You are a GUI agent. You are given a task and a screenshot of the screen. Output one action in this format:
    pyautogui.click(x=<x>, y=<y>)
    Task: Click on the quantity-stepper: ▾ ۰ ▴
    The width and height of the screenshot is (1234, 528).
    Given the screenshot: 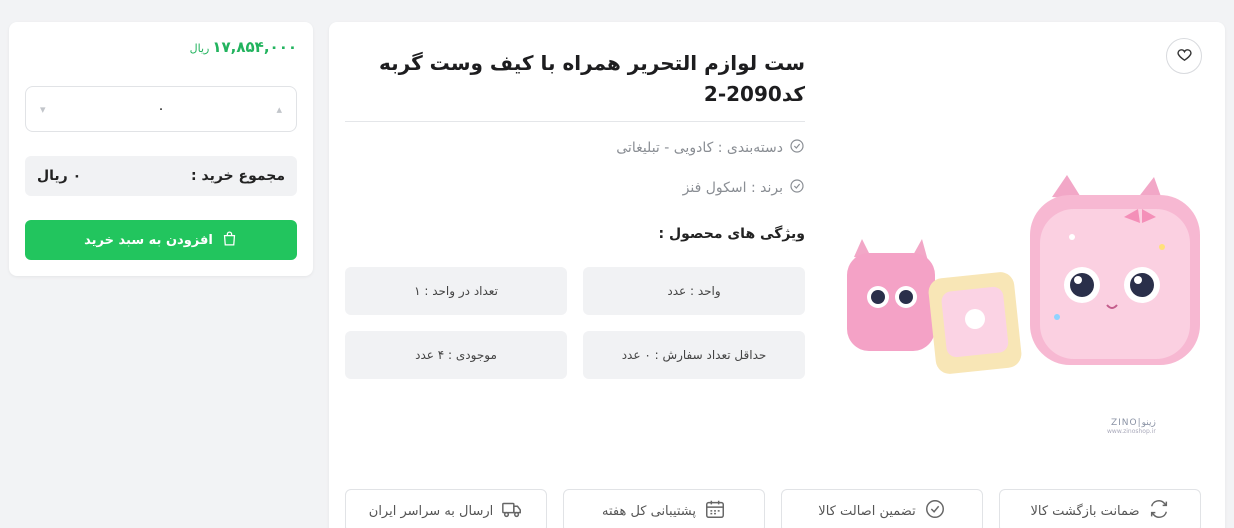 What is the action you would take?
    pyautogui.click(x=161, y=109)
    